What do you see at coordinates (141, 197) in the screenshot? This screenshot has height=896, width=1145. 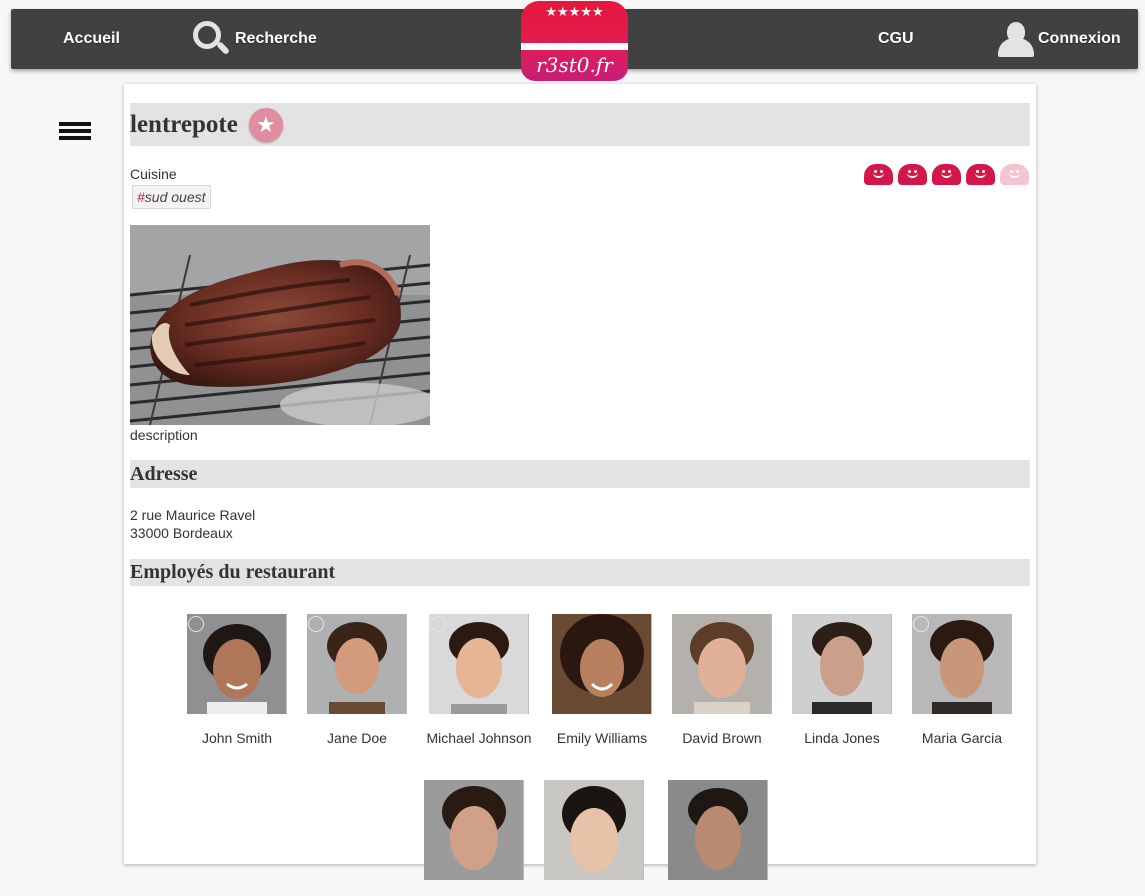 I see `hash-icon: #` at bounding box center [141, 197].